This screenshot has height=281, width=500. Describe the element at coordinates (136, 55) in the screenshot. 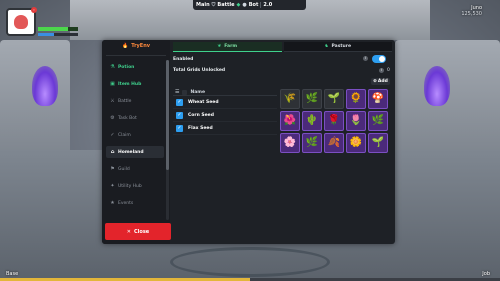

I see `brand-divider` at that location.